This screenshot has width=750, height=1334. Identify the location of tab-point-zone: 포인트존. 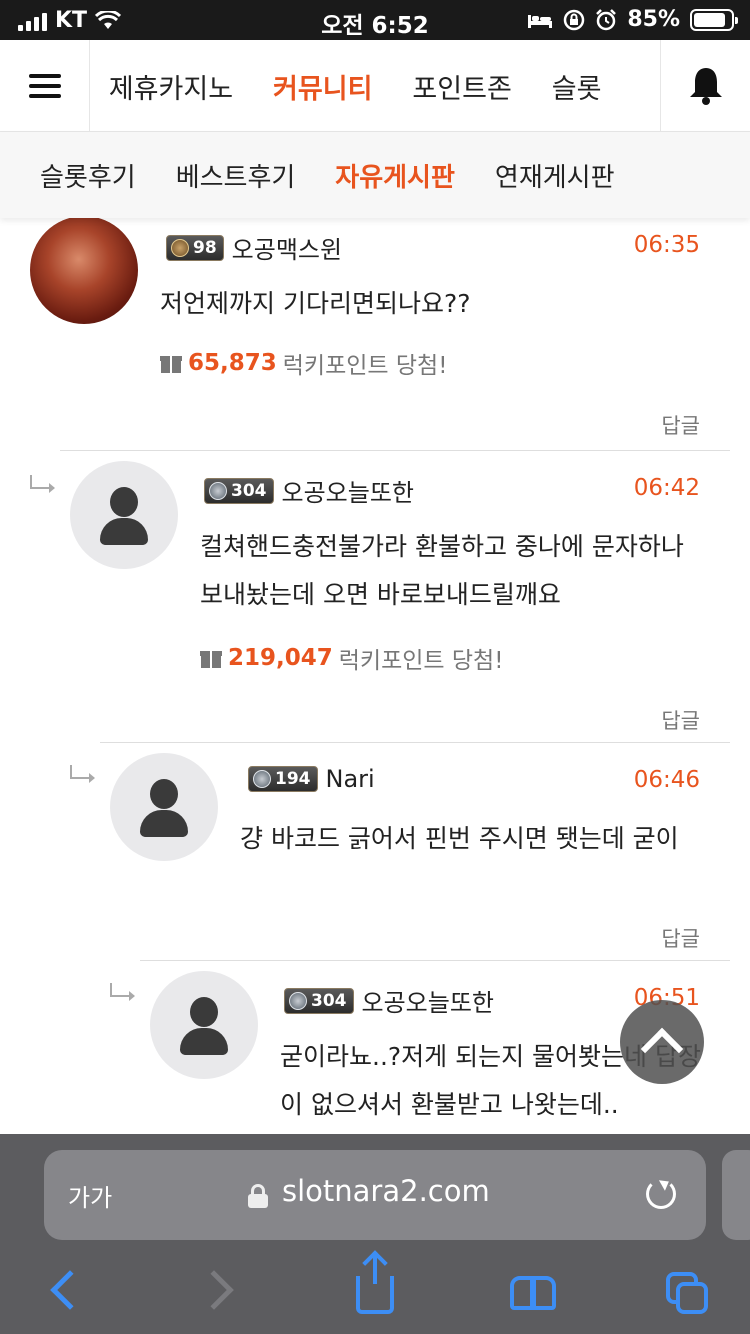
(461, 86).